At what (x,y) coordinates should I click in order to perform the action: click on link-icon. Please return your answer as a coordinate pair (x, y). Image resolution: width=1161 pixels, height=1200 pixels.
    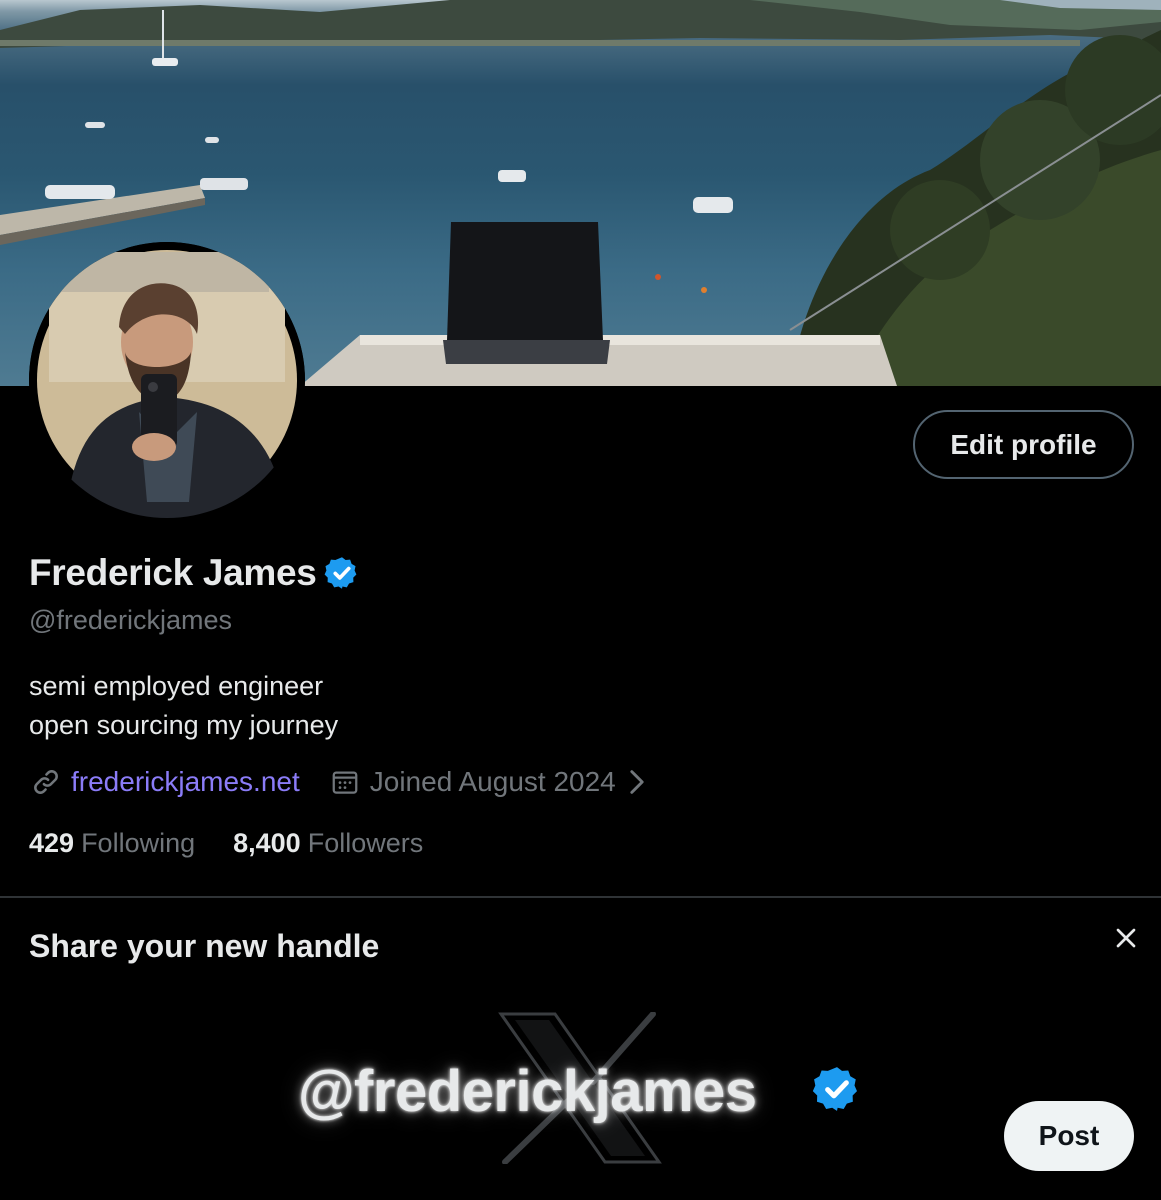
    Looking at the image, I should click on (46, 782).